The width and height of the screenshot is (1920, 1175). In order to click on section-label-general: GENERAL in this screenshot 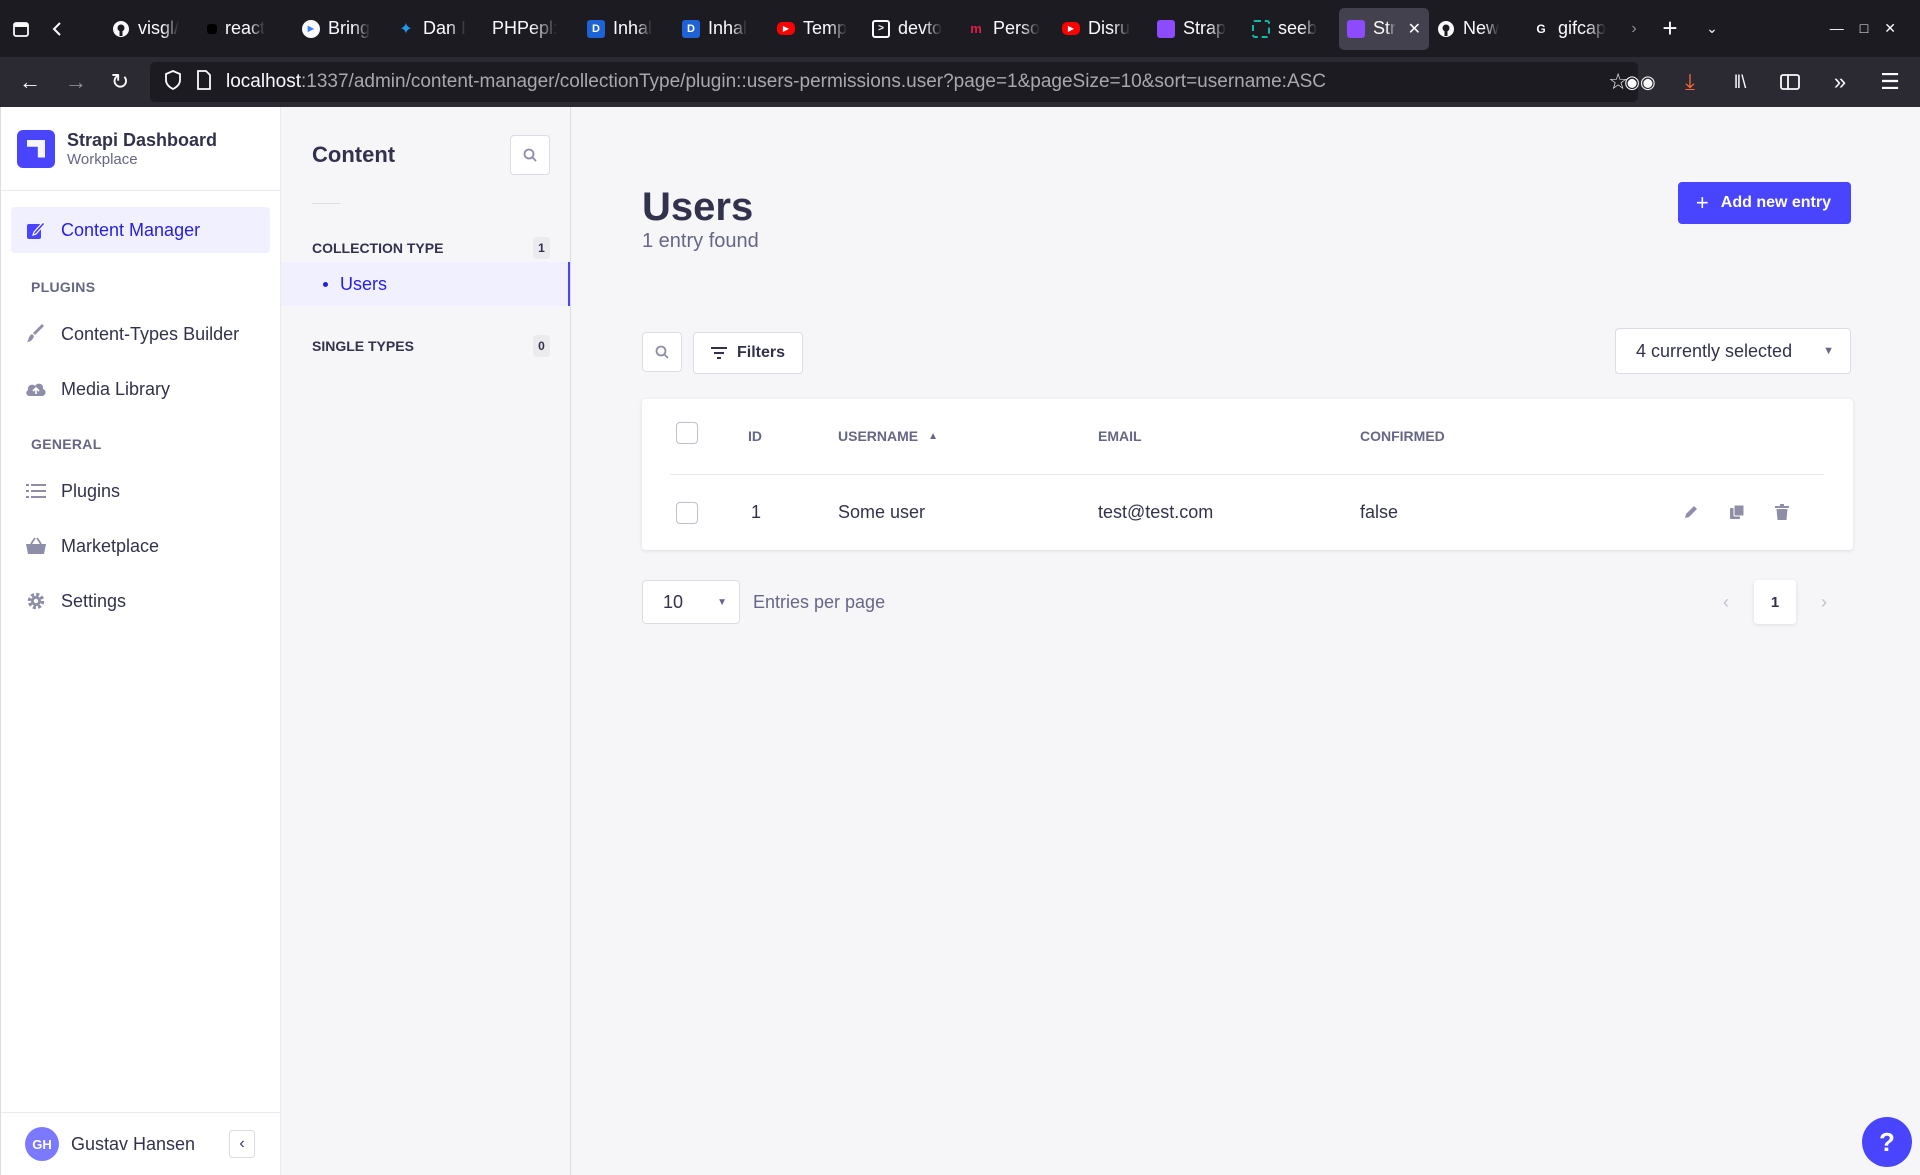, I will do `click(66, 444)`.